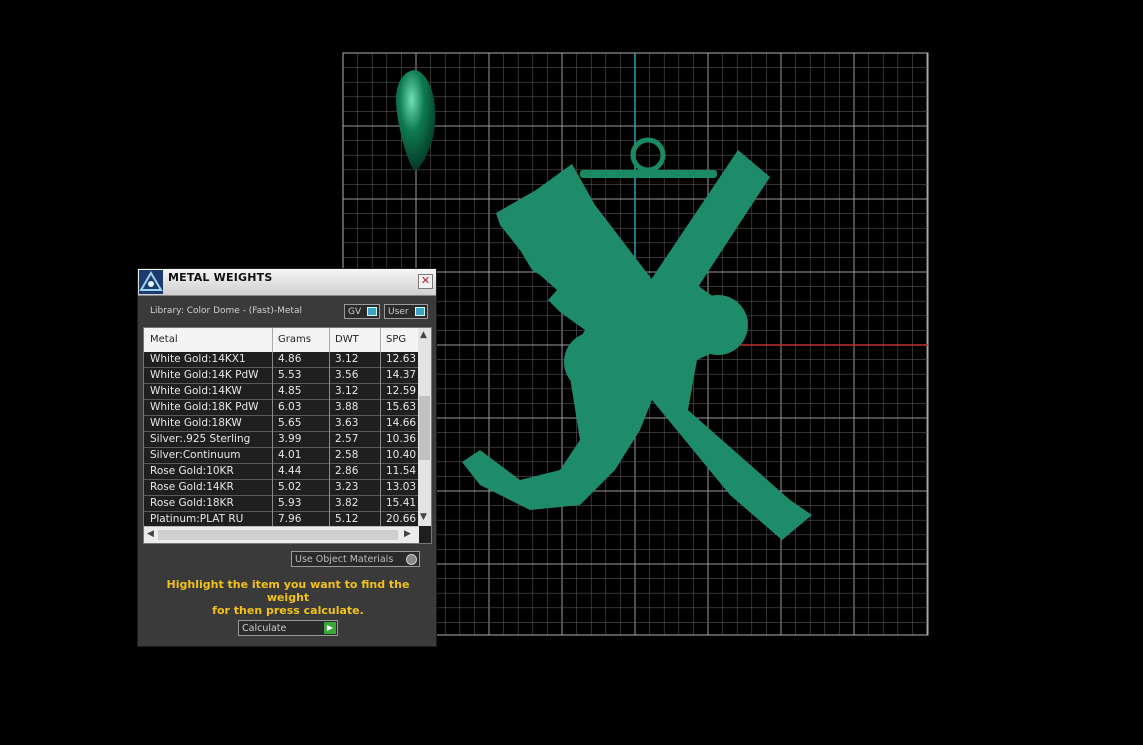  I want to click on table-cell-spg: 12.63, so click(401, 359).